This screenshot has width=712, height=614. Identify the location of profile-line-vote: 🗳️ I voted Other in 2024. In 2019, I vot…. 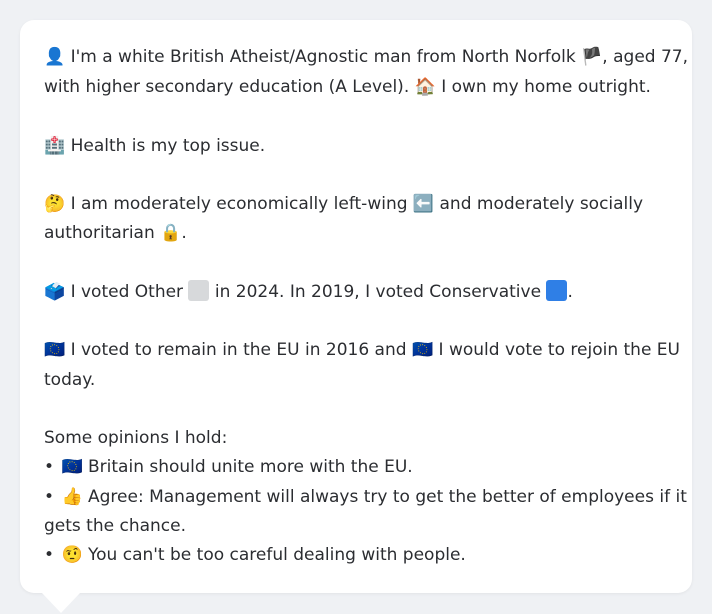
(308, 292).